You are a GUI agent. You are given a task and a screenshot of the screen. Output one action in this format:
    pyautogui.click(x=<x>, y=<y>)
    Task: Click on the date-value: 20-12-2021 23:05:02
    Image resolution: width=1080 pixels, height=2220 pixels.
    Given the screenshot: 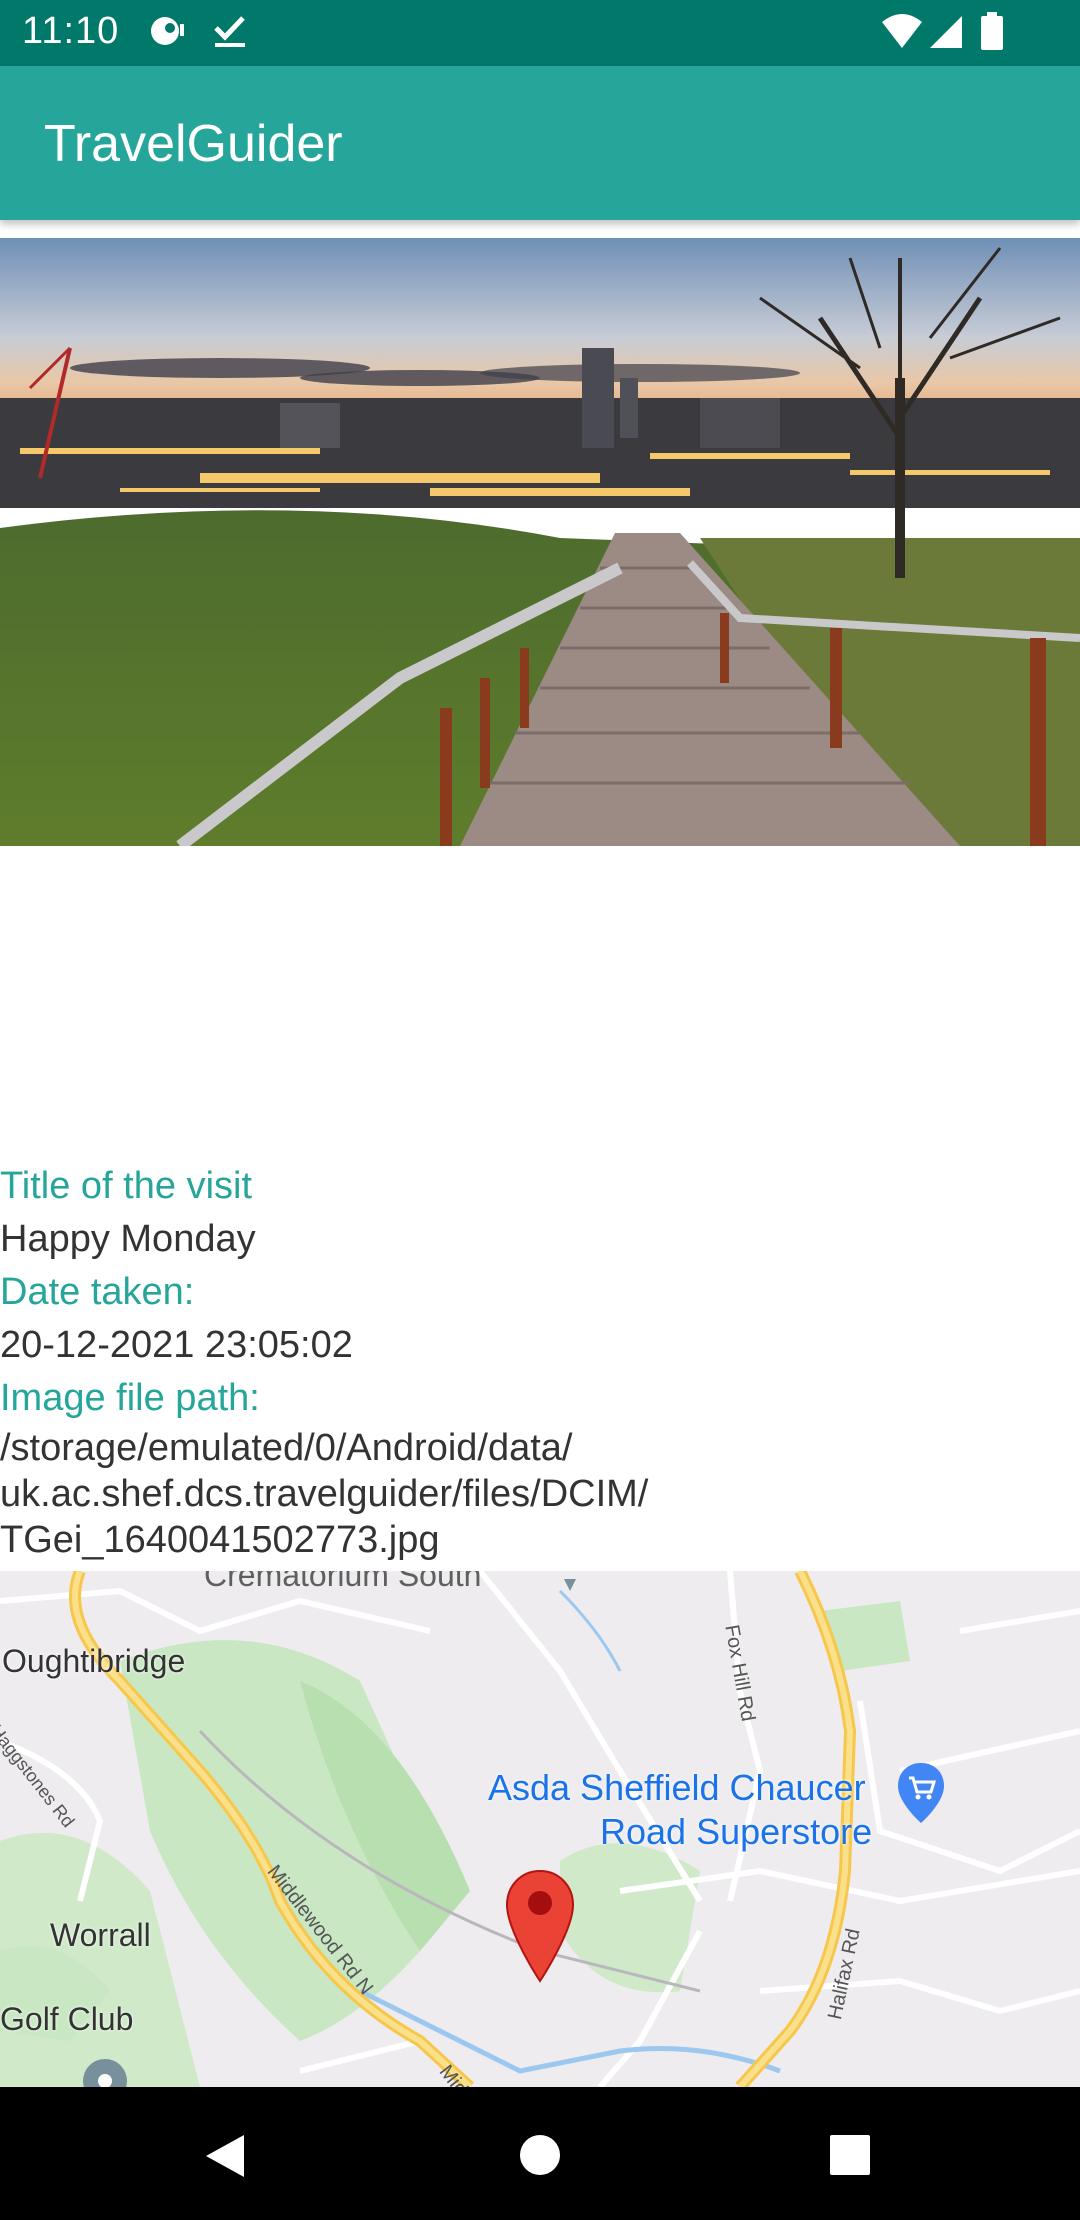 What is the action you would take?
    pyautogui.click(x=176, y=1345)
    